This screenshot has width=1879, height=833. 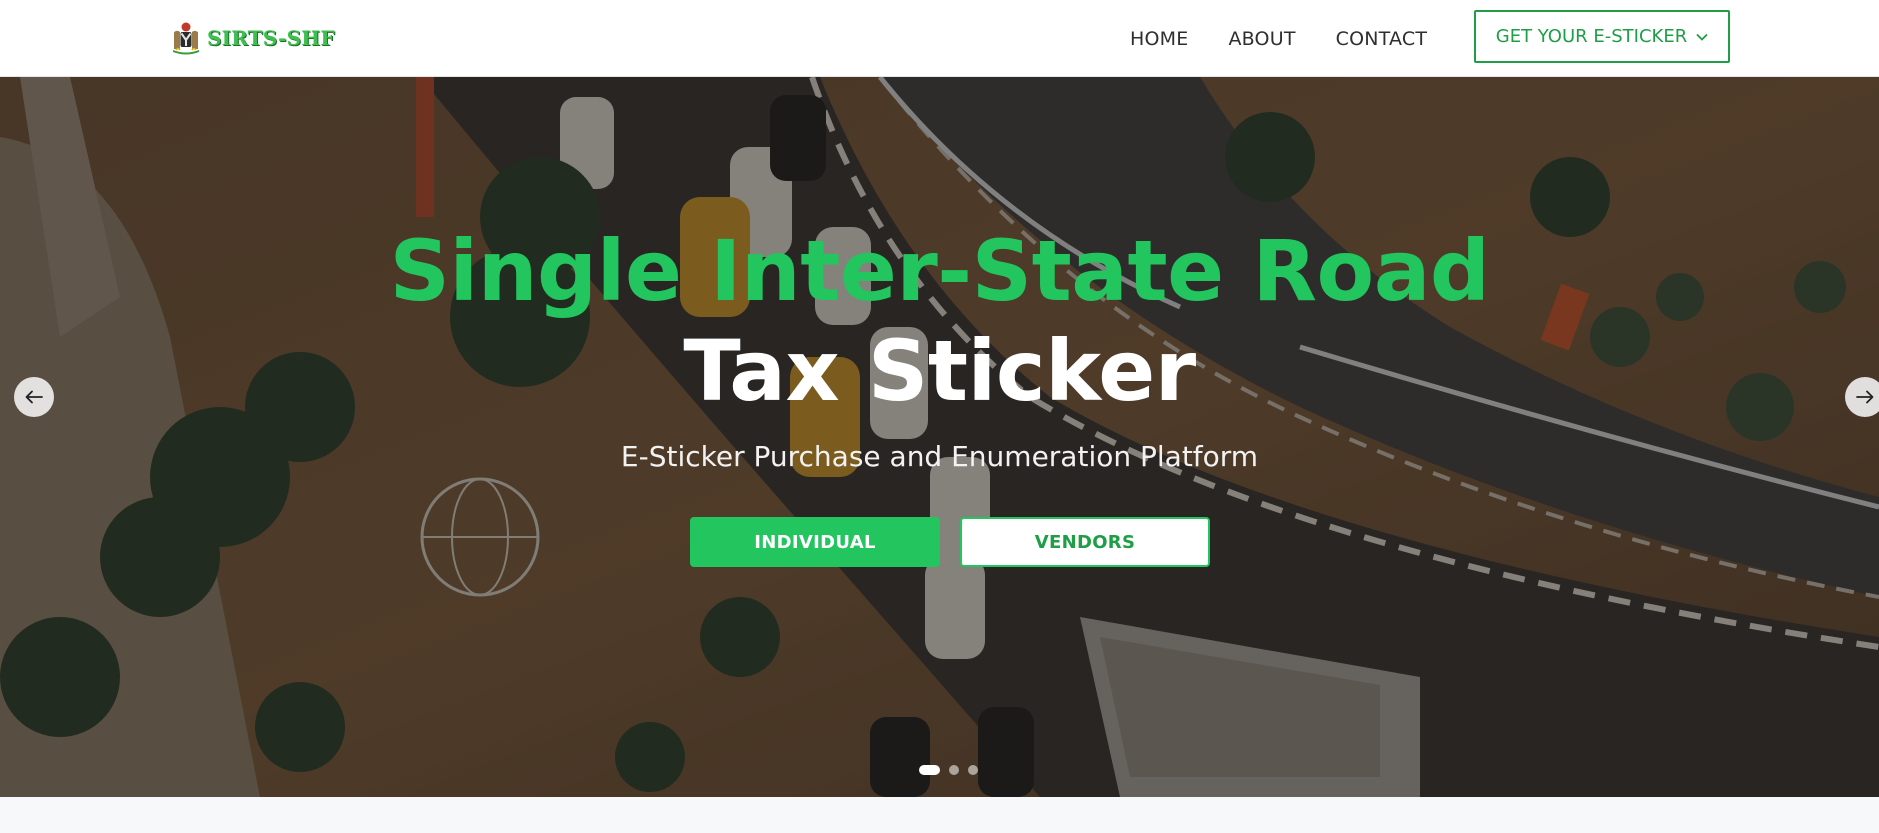 I want to click on hero-title-line-2: Tax Sticker, so click(x=939, y=371).